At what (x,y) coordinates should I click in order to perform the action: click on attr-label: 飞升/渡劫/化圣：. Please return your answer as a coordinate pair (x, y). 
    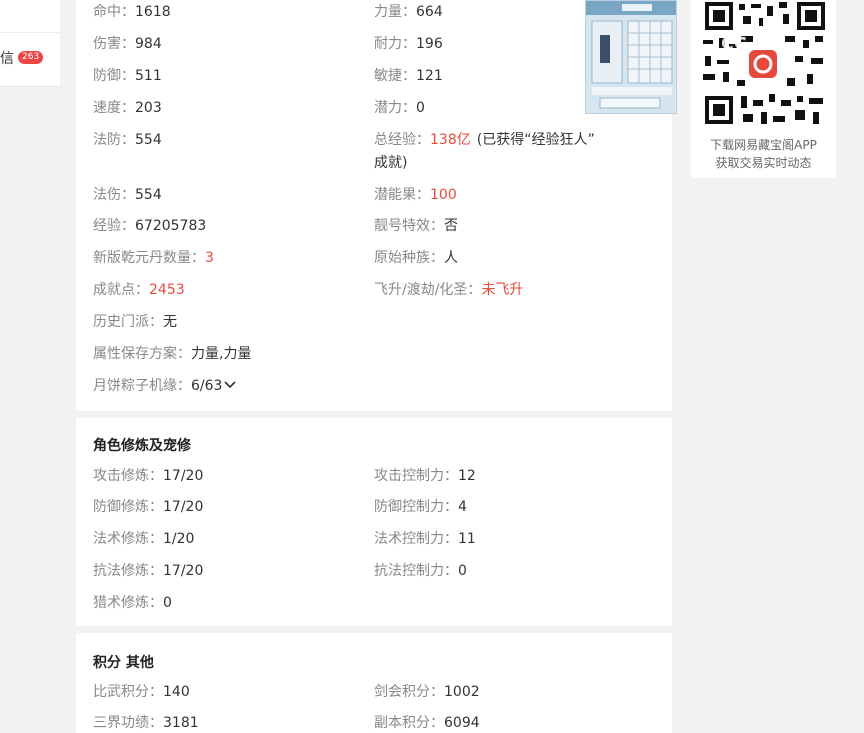
    Looking at the image, I should click on (428, 290).